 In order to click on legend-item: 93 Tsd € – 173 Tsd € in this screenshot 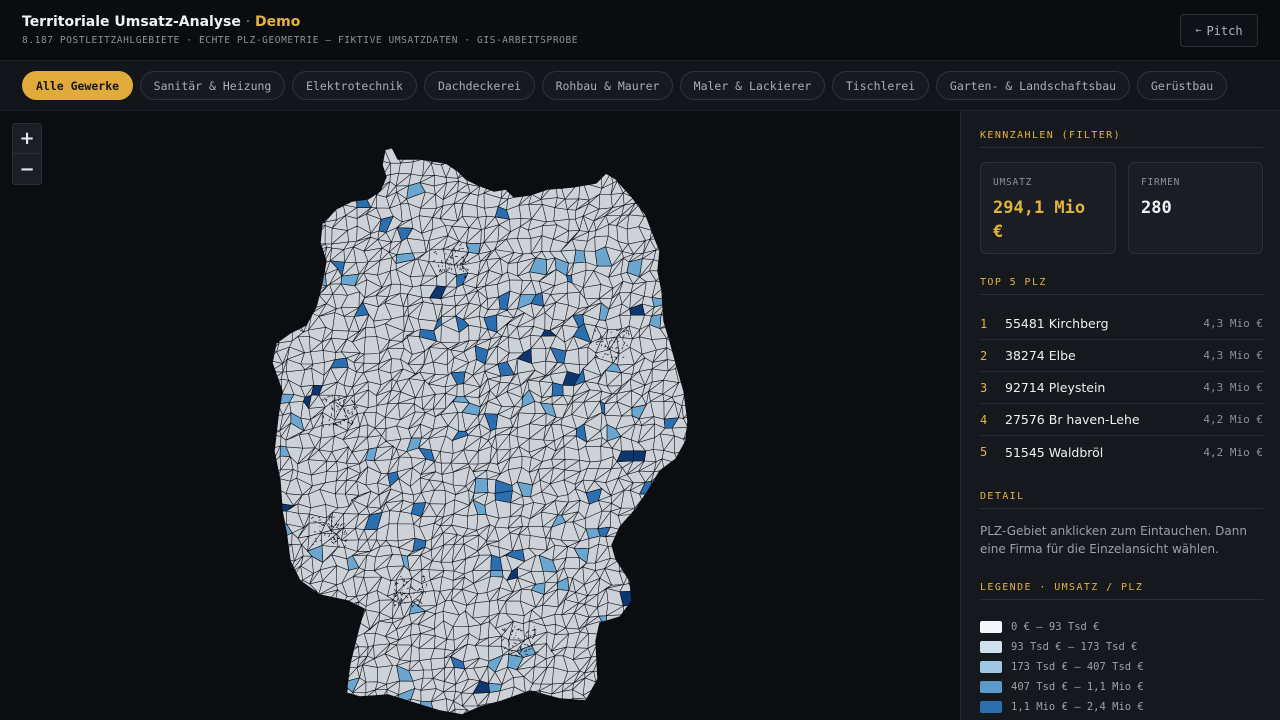, I will do `click(1121, 647)`.